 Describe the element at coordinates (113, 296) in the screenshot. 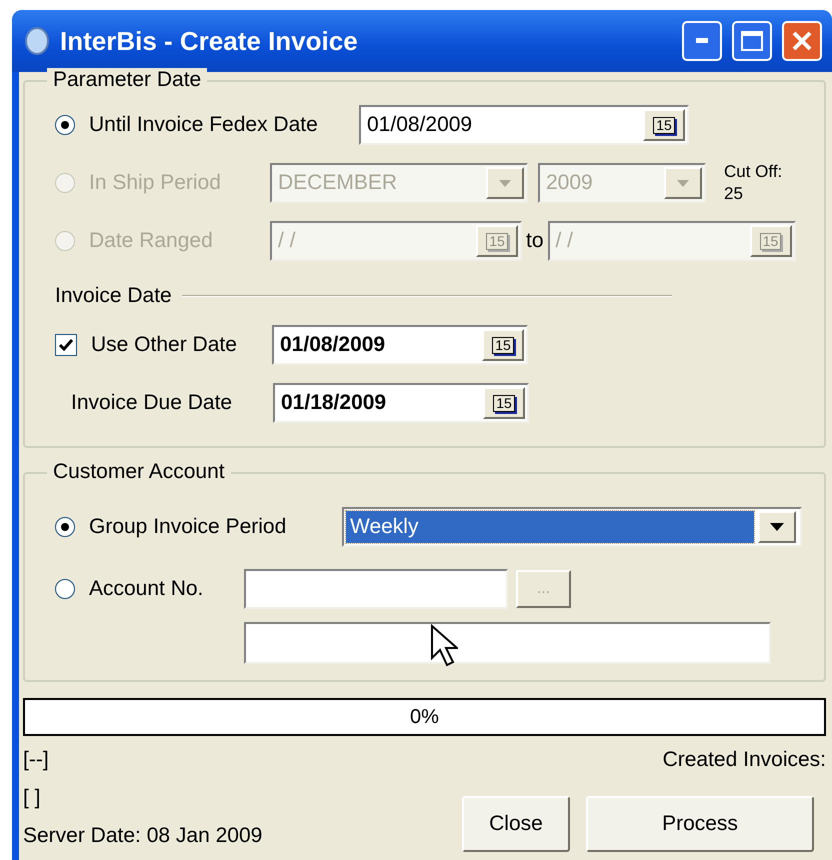

I see `invoice-date-heading: Invoice Date` at that location.